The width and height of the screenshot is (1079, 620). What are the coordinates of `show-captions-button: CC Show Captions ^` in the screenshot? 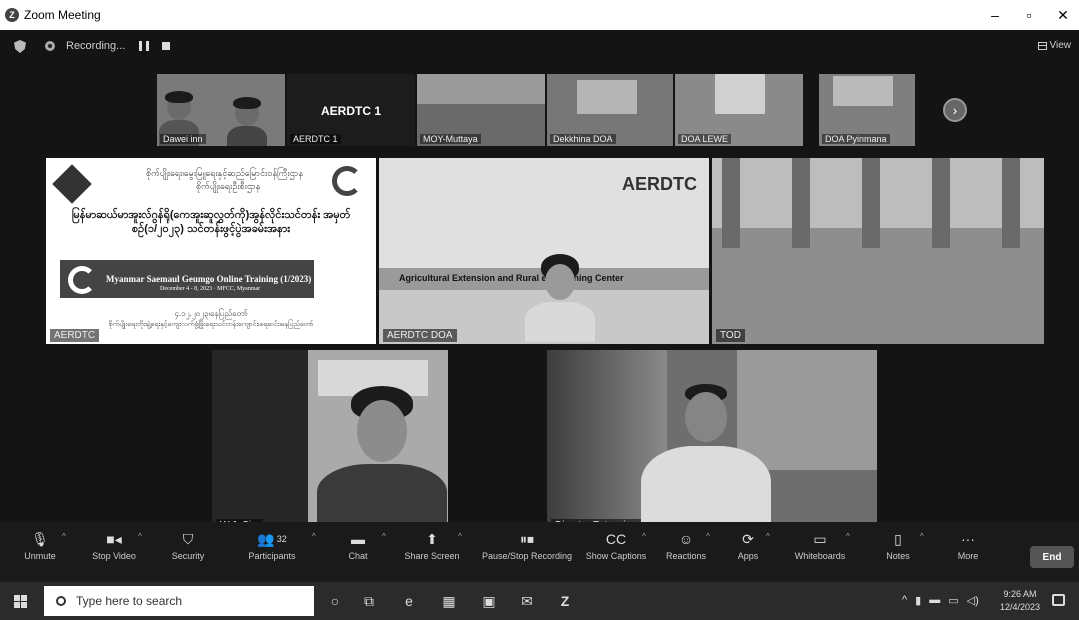 It's located at (616, 545).